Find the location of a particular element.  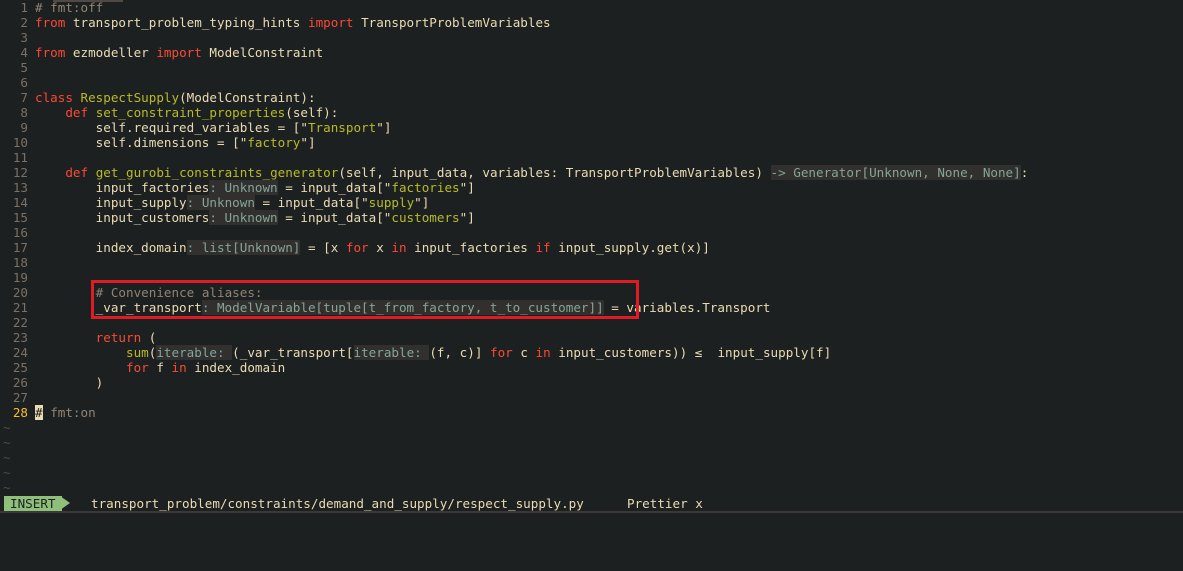

code-line: 25 for f in index_domain is located at coordinates (591, 367).